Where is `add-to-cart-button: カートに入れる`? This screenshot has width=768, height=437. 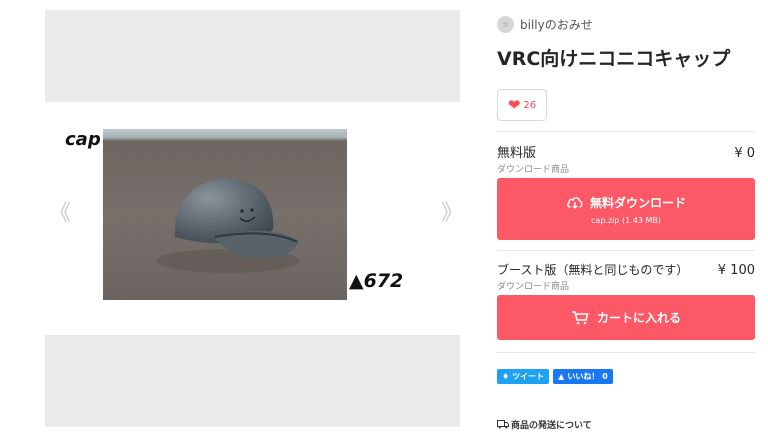 add-to-cart-button: カートに入れる is located at coordinates (626, 317).